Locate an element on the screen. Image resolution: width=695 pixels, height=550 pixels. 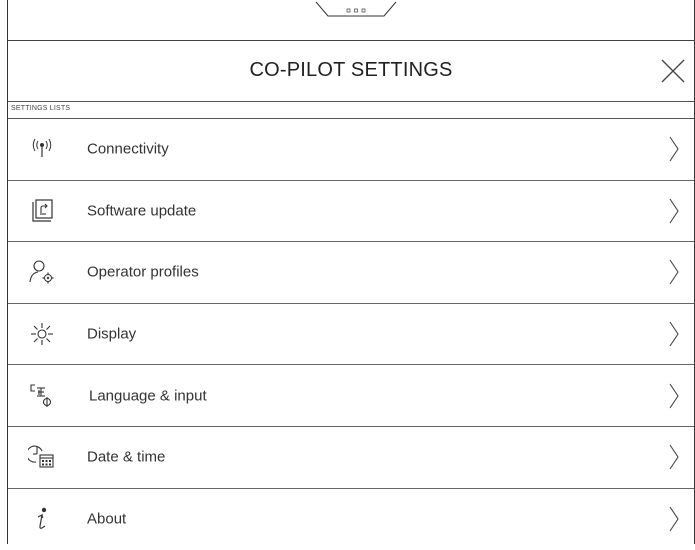
software-update-icon is located at coordinates (42, 211).